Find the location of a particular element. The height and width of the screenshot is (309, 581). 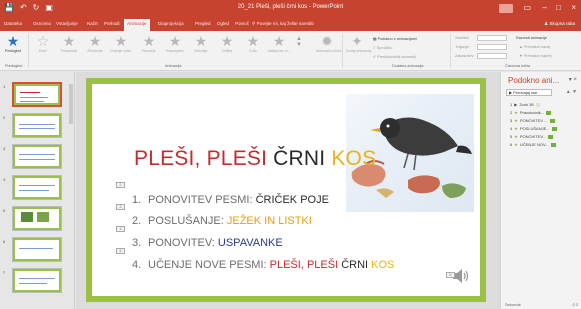

thumb-frame is located at coordinates (37, 280).